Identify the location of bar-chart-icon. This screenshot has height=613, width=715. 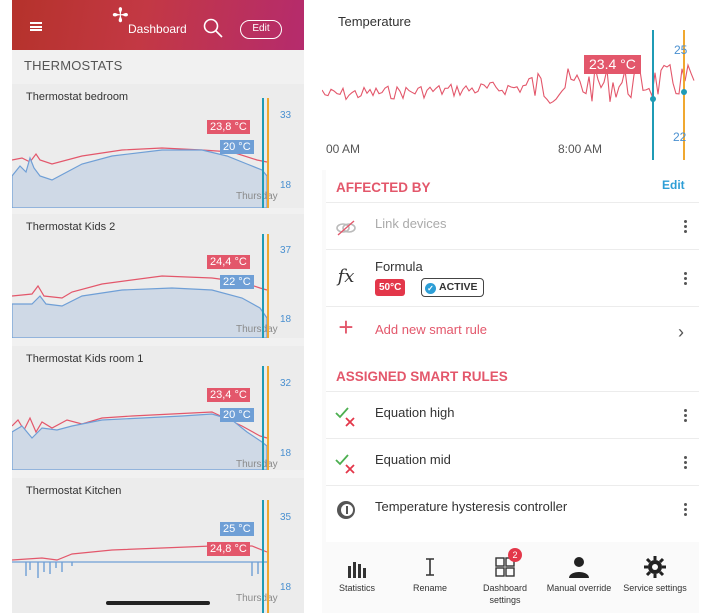
(357, 570).